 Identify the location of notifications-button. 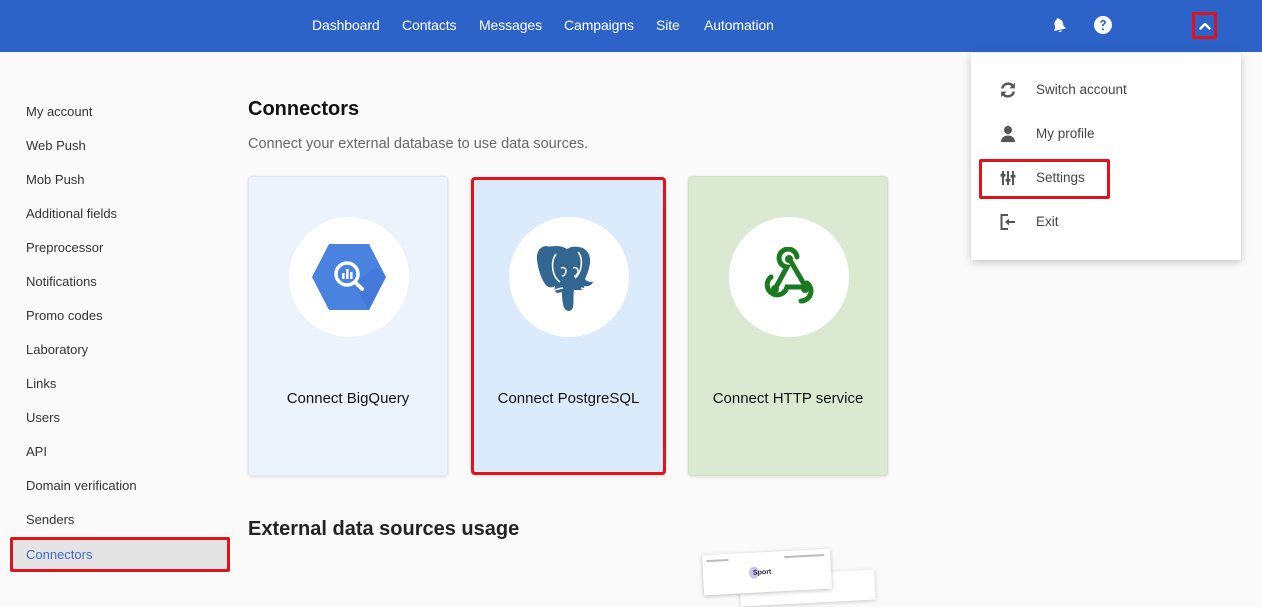
(1059, 25).